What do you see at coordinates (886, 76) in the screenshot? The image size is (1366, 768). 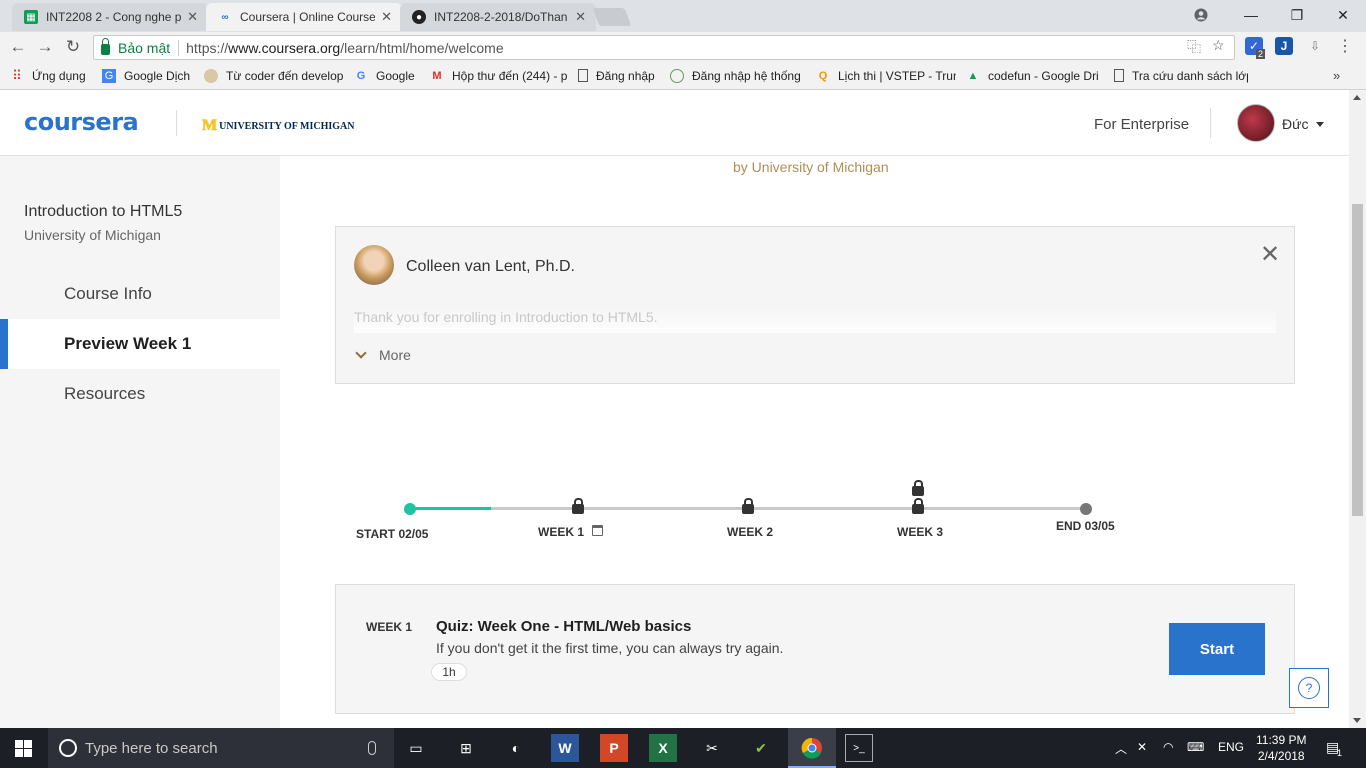 I see `bookmark-lich-thi: Q Lịch thi | VSTEP - Trun` at bounding box center [886, 76].